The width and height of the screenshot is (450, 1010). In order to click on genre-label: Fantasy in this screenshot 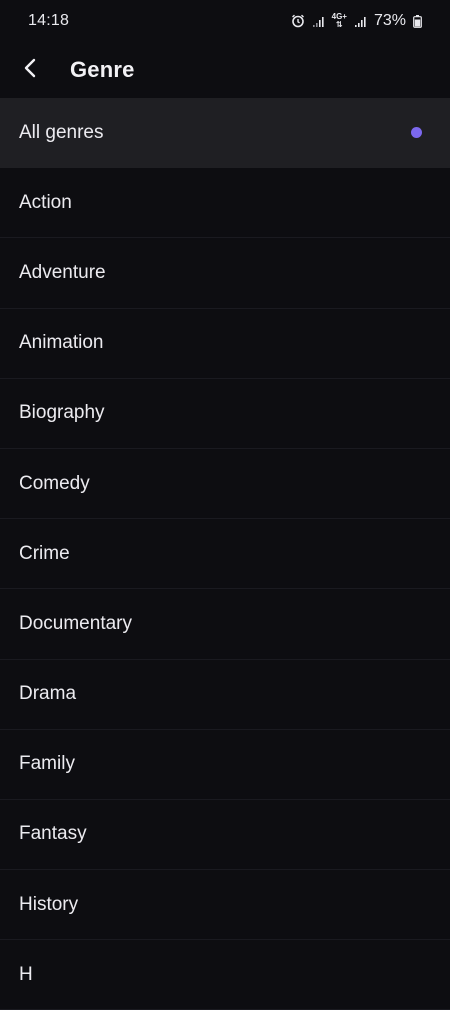, I will do `click(53, 834)`.